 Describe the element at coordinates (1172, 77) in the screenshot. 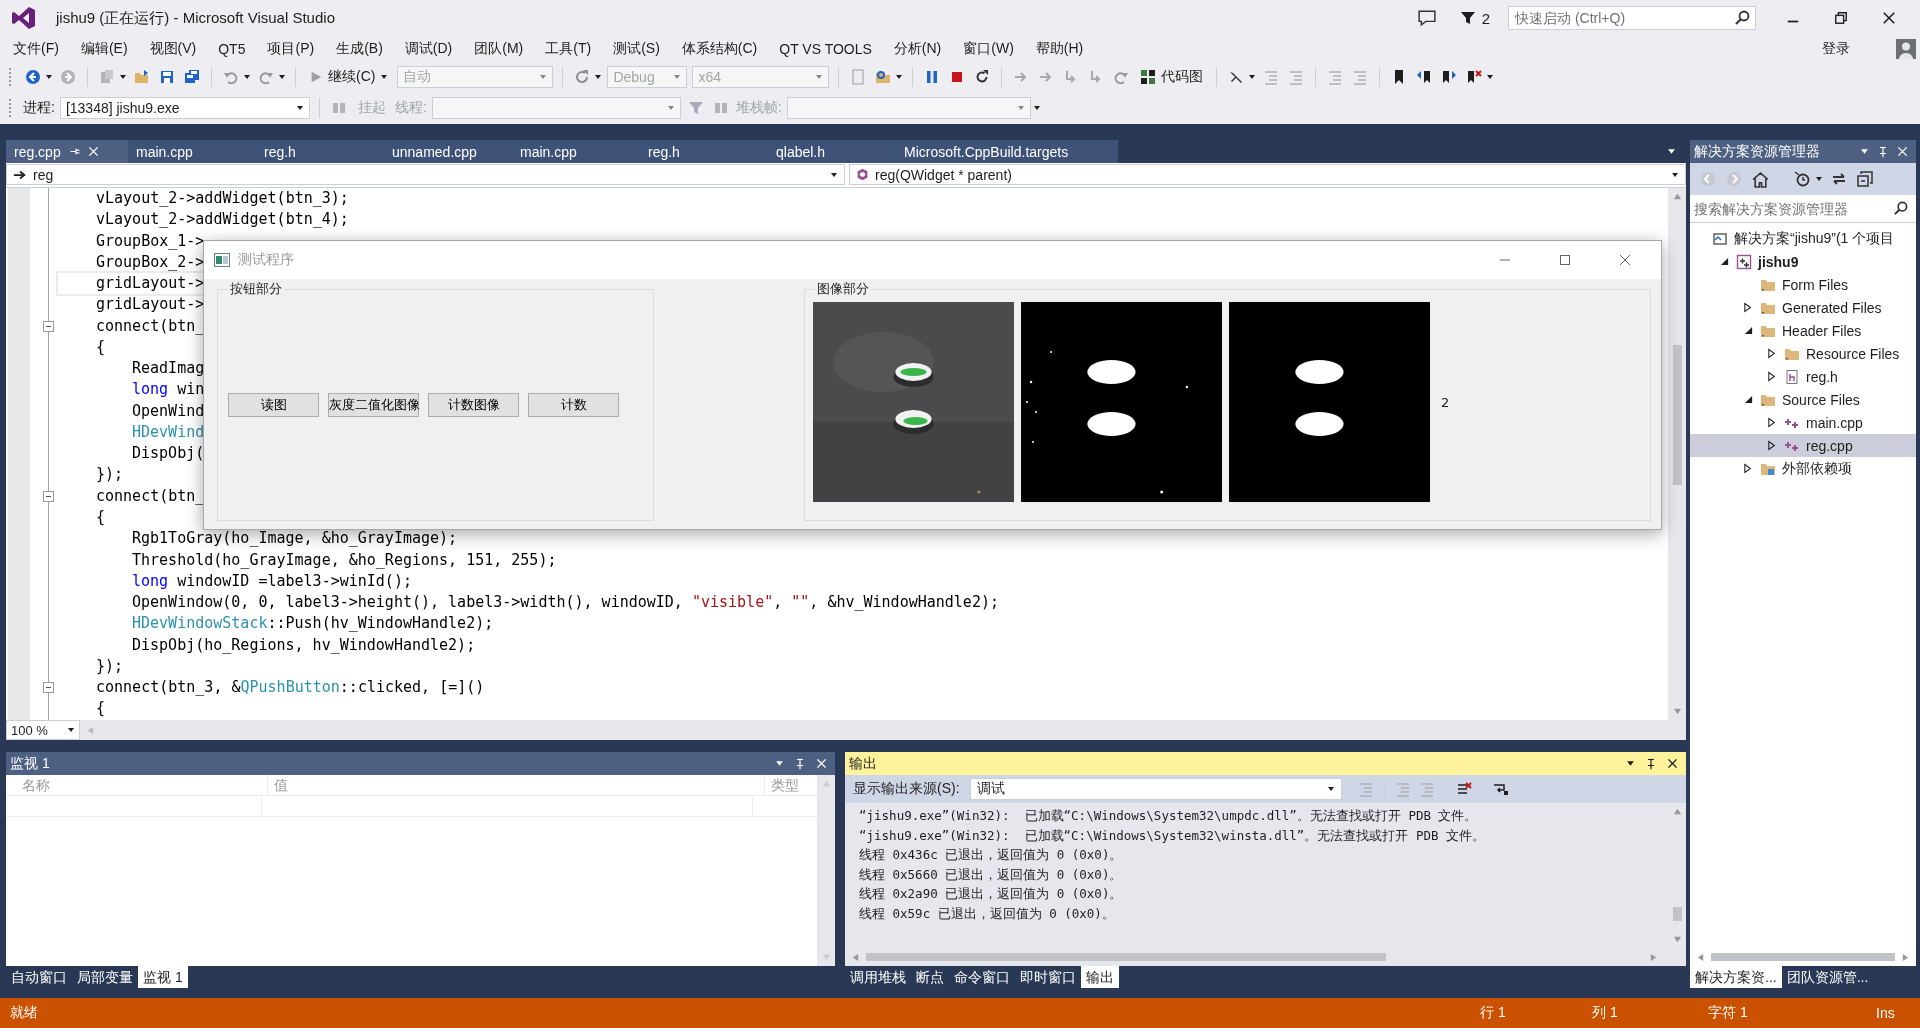

I see `code-map-button: 代码图` at that location.